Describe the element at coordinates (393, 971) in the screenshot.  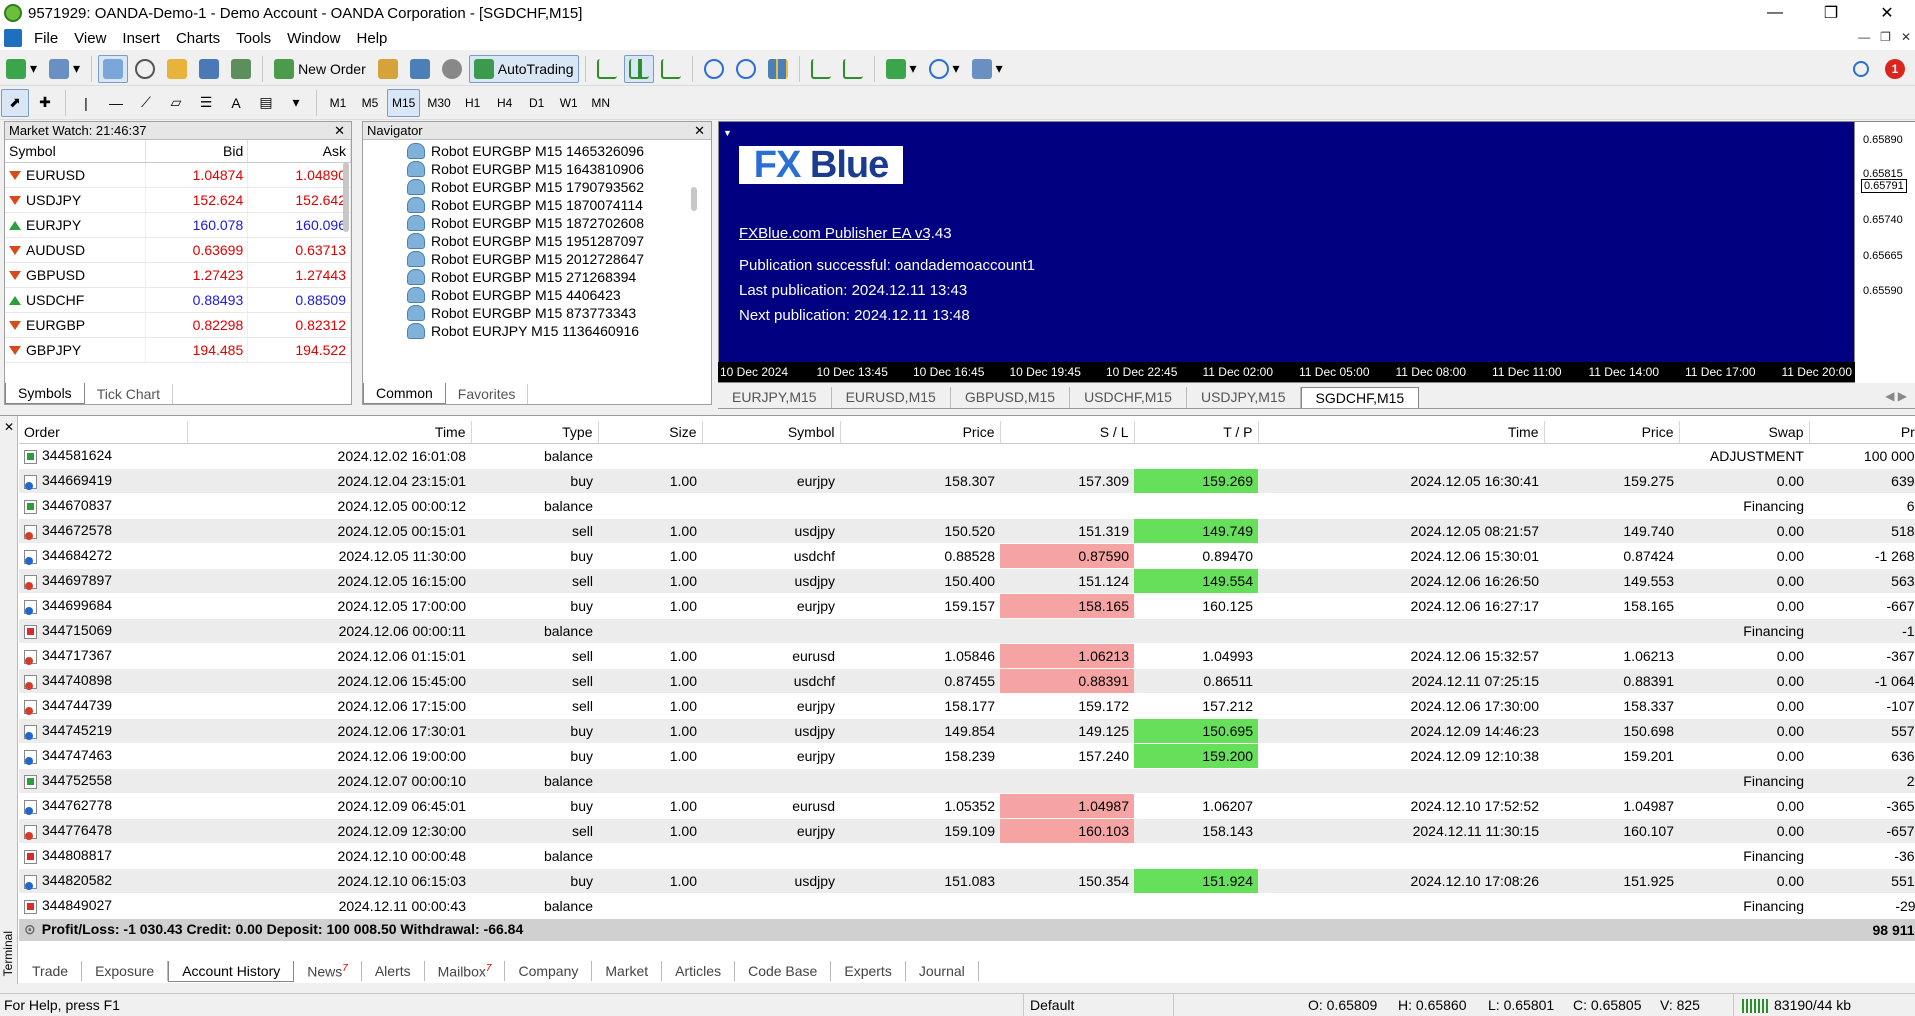
I see `terminal-tab-alerts: Alerts` at that location.